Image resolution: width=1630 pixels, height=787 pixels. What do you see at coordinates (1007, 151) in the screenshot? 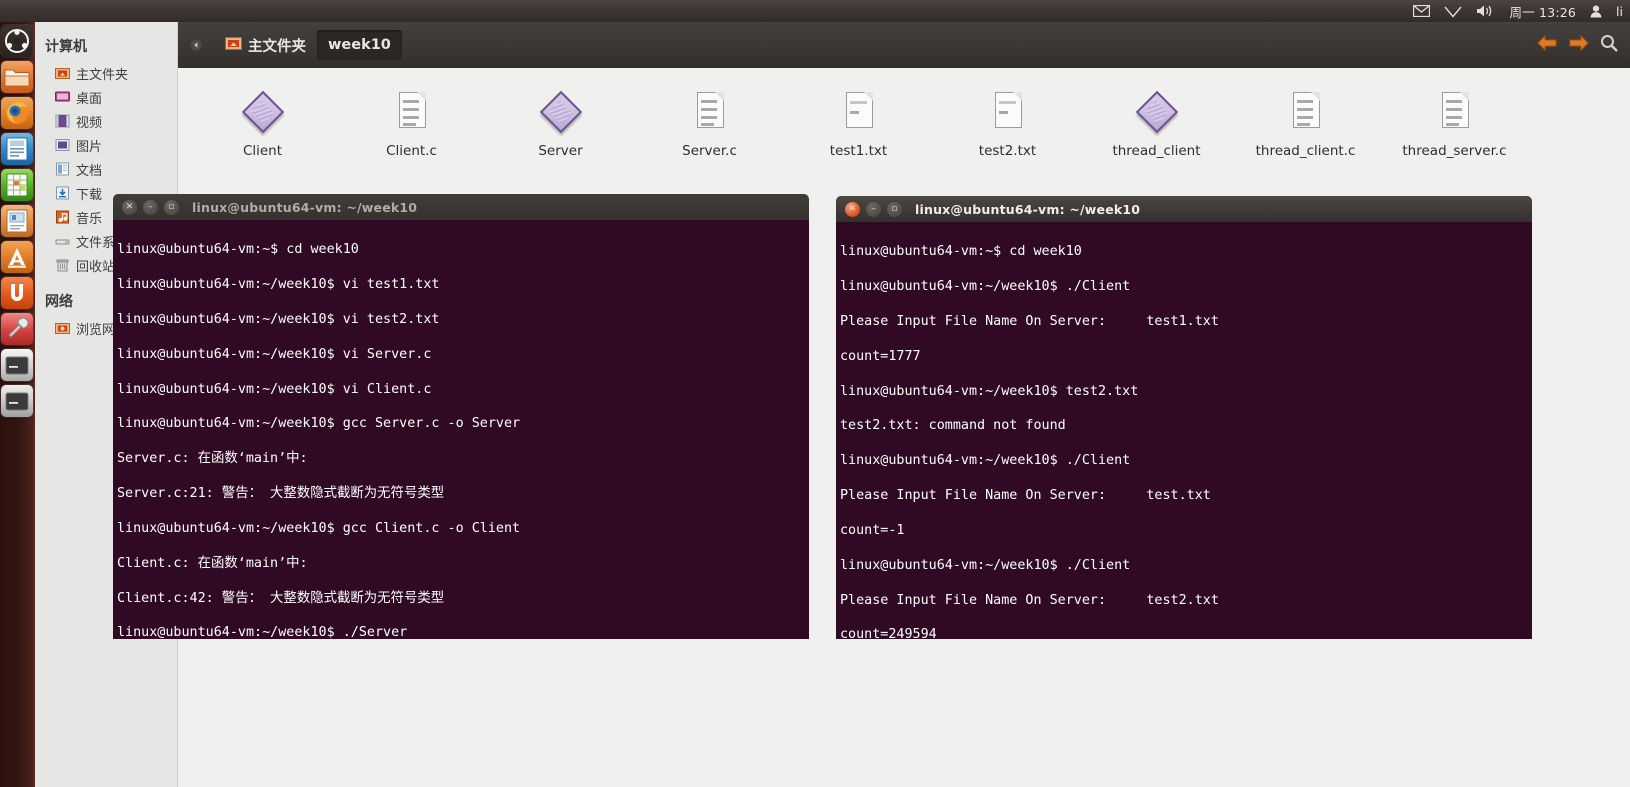
I see `file-label: test2.txt` at bounding box center [1007, 151].